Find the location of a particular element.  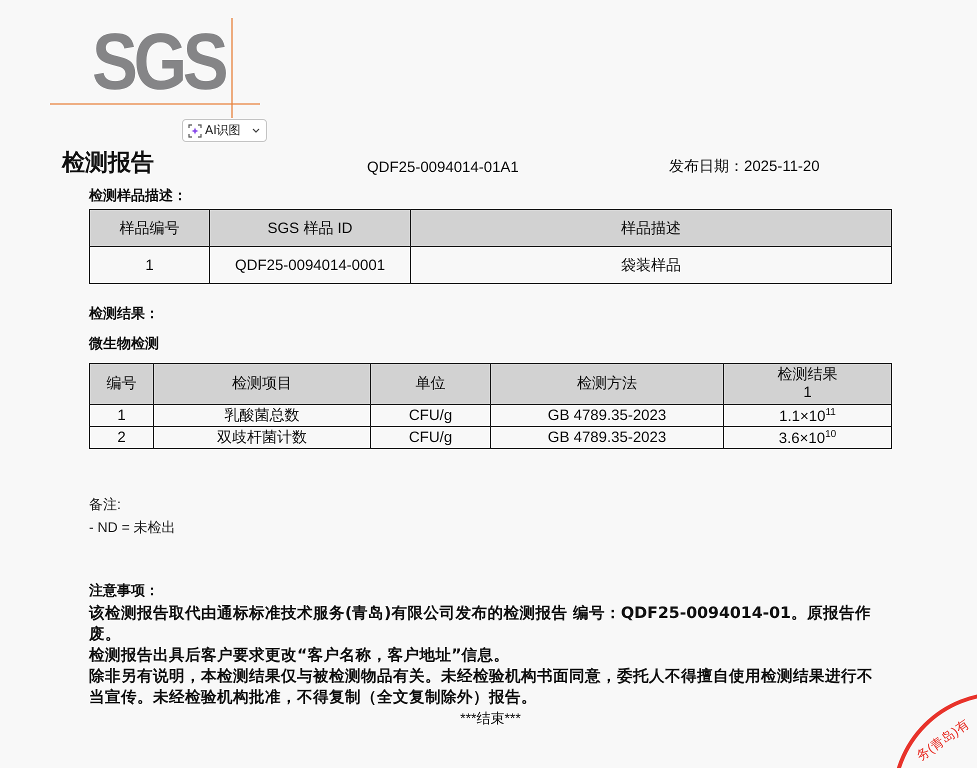

notice-text: 该检测报告取代由通标标准技术服务(青岛)有限公司发布的检测报告 编号：QDF25-0094014-01。原报告作废。 is located at coordinates (480, 623).